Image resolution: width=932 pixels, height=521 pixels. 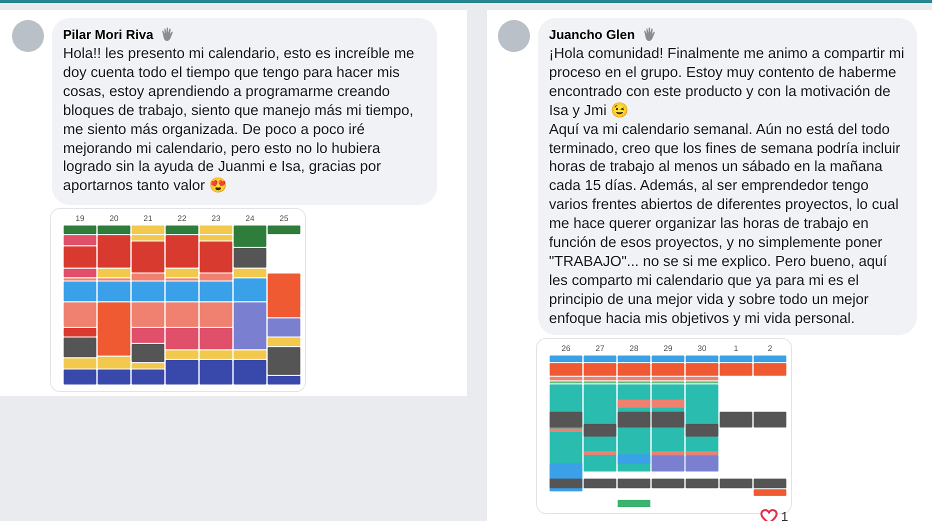 I want to click on day-number: 23, so click(x=216, y=219).